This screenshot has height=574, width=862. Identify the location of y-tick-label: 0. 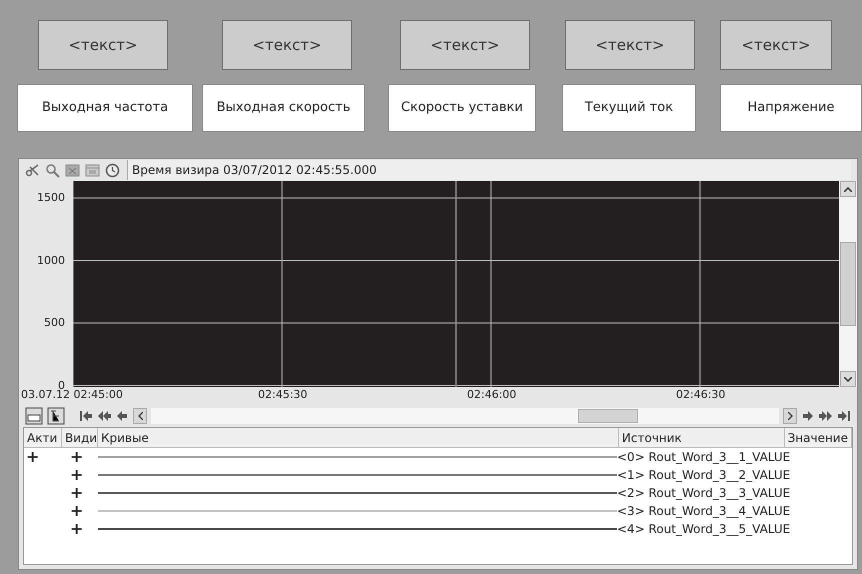
(61, 385).